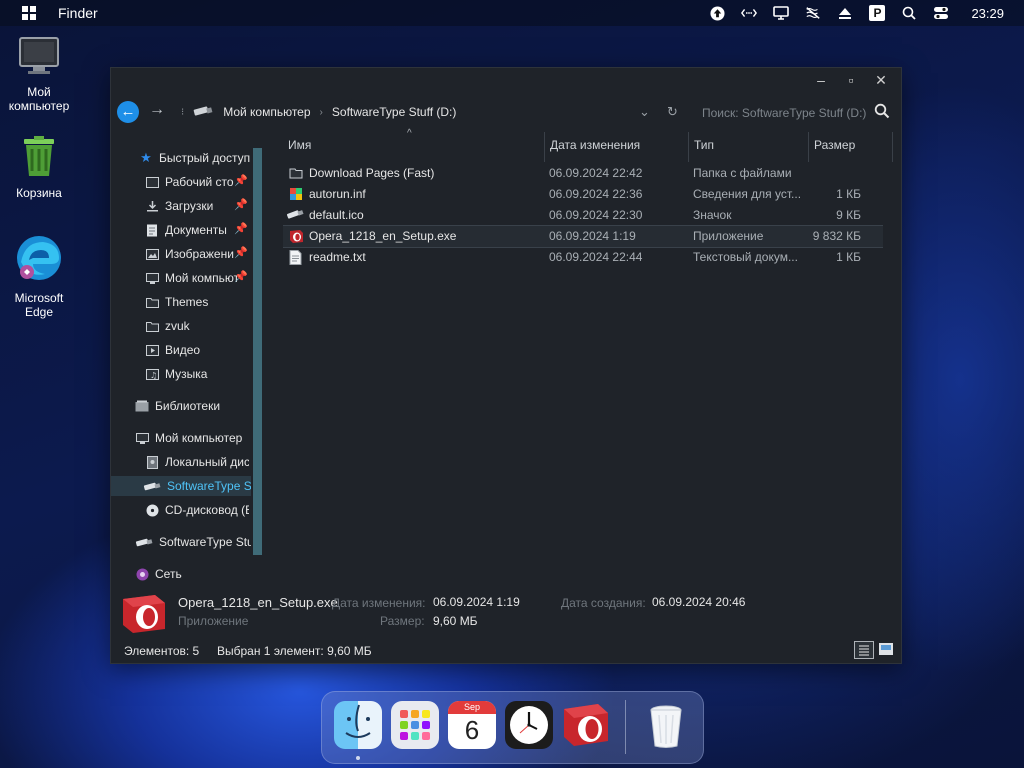 This screenshot has width=1024, height=768. Describe the element at coordinates (197, 326) in the screenshot. I see `sidebar-item-zvuk: zvuk` at that location.